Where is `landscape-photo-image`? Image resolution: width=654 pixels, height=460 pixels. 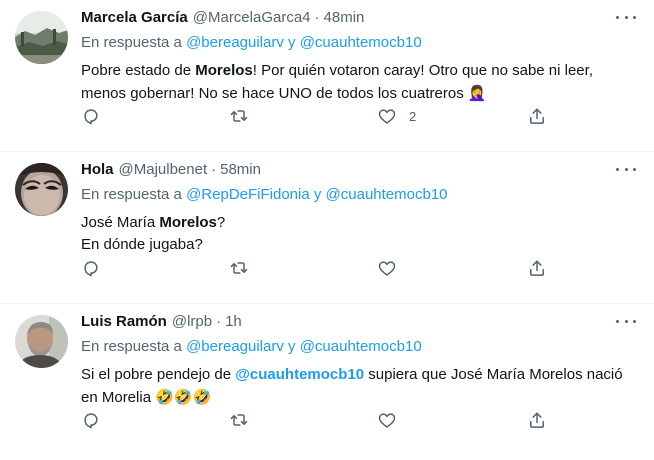
landscape-photo-image is located at coordinates (41, 37).